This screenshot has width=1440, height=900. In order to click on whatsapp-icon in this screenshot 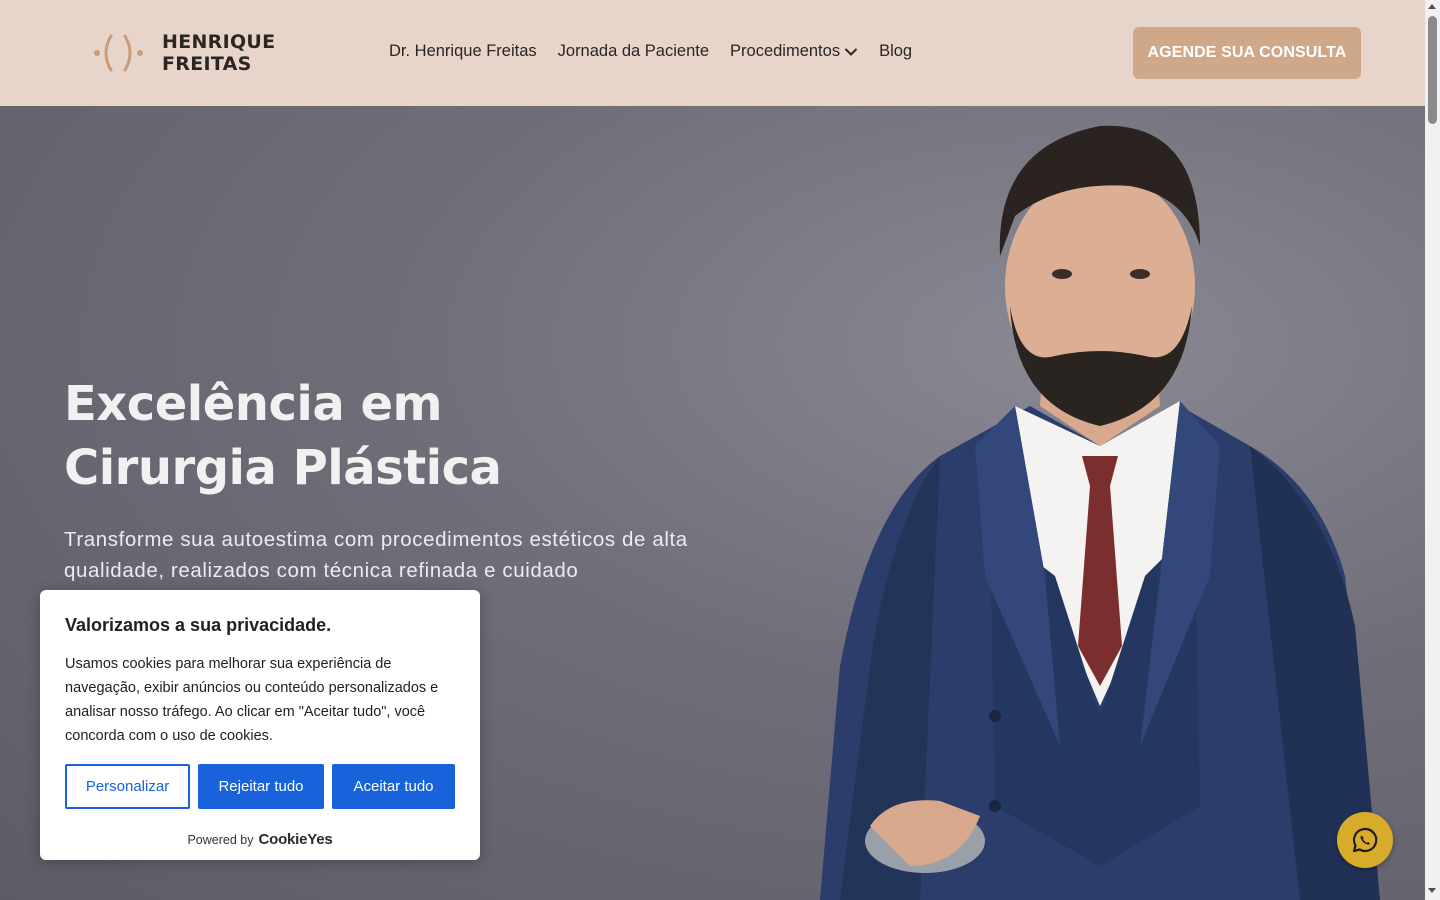, I will do `click(1365, 840)`.